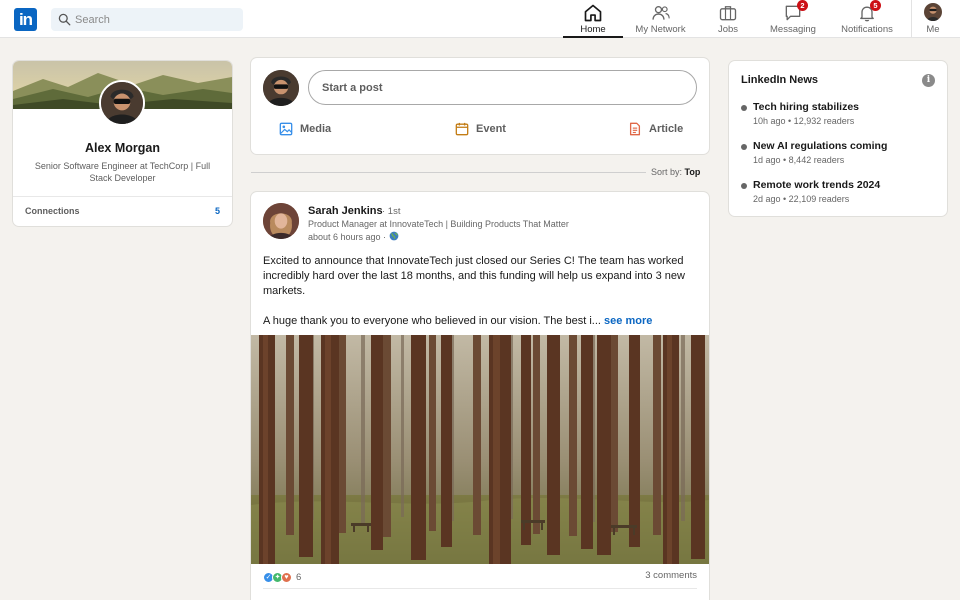 This screenshot has height=600, width=960. What do you see at coordinates (52, 211) in the screenshot?
I see `connections-label: Connections` at bounding box center [52, 211].